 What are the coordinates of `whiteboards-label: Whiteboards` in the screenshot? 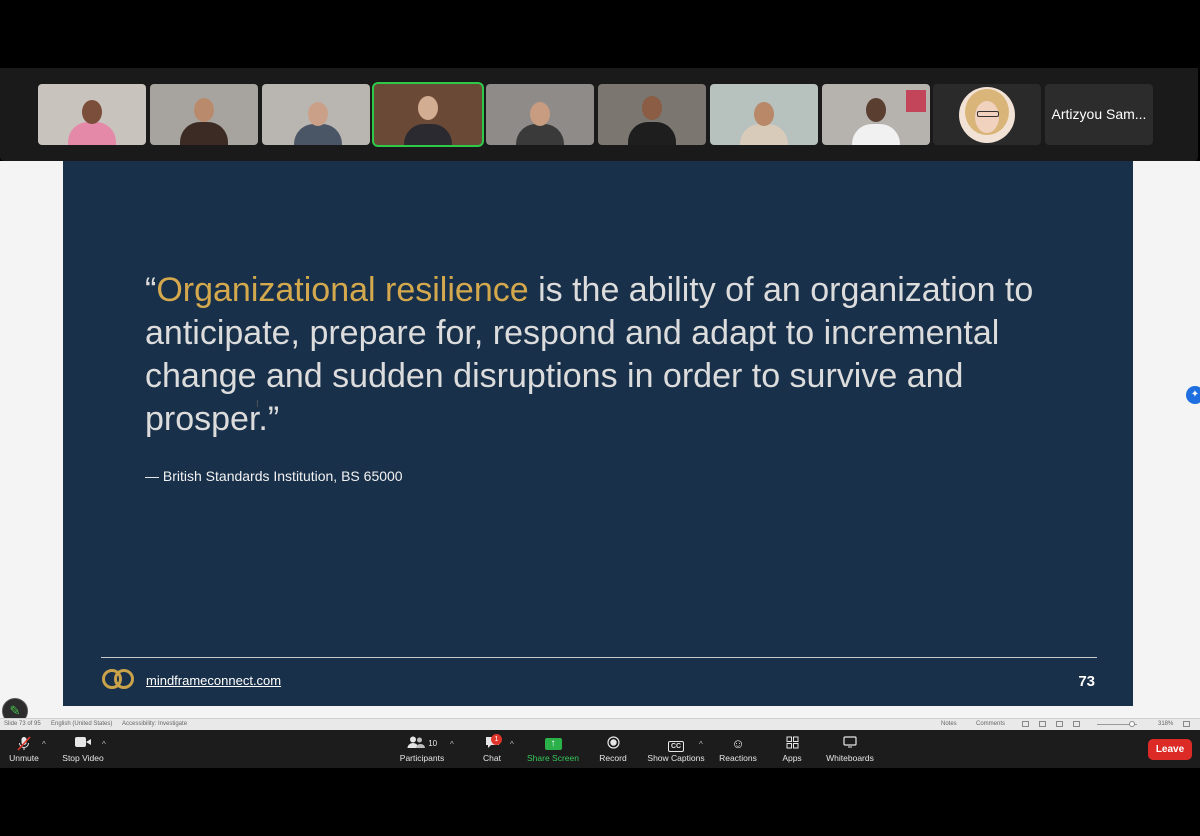 It's located at (850, 758).